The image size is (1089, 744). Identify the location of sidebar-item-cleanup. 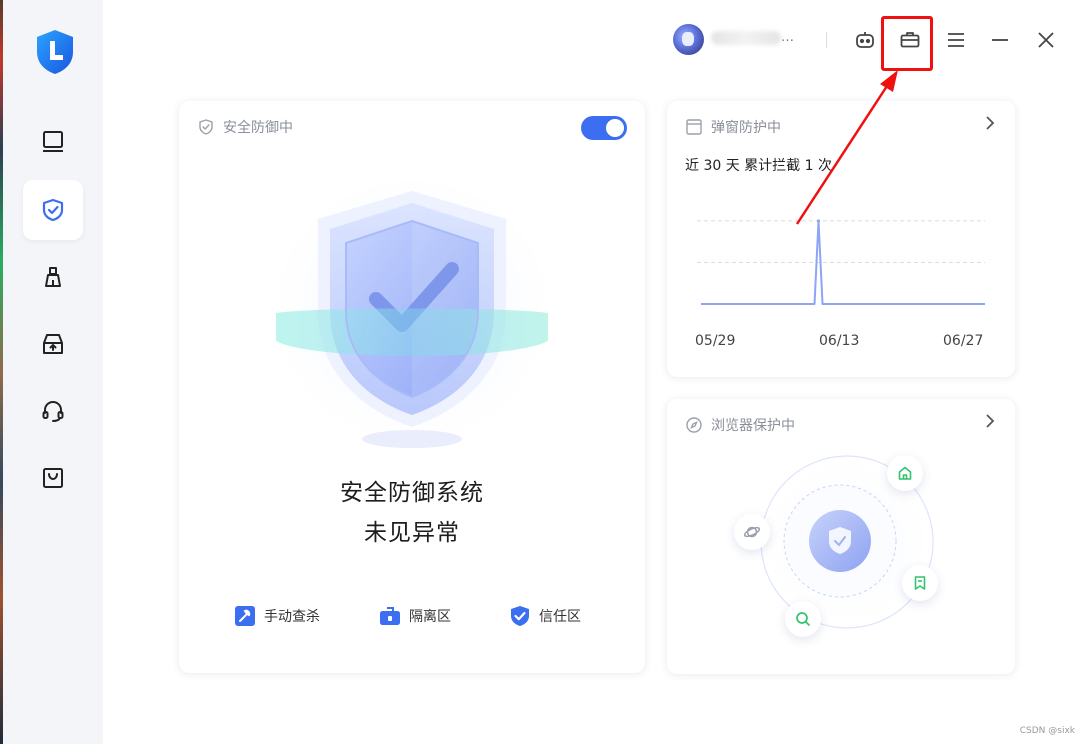
(53, 277).